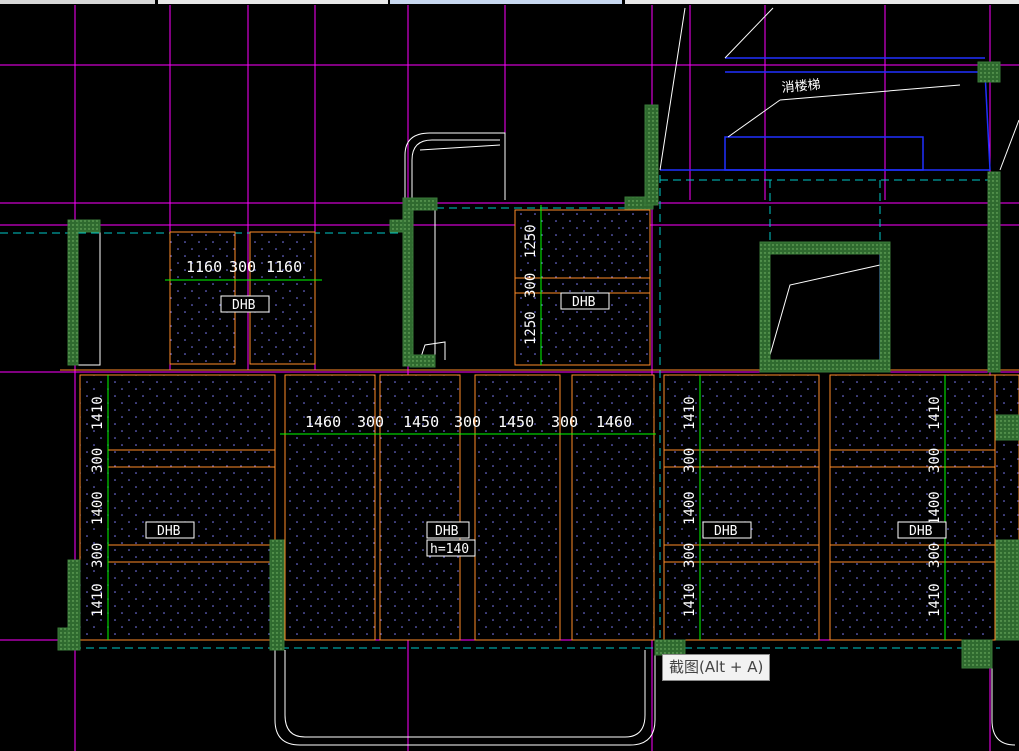 The image size is (1019, 751). I want to click on dim-right-vertical-b: 1410 300 1400 300 1410, so click(935, 506).